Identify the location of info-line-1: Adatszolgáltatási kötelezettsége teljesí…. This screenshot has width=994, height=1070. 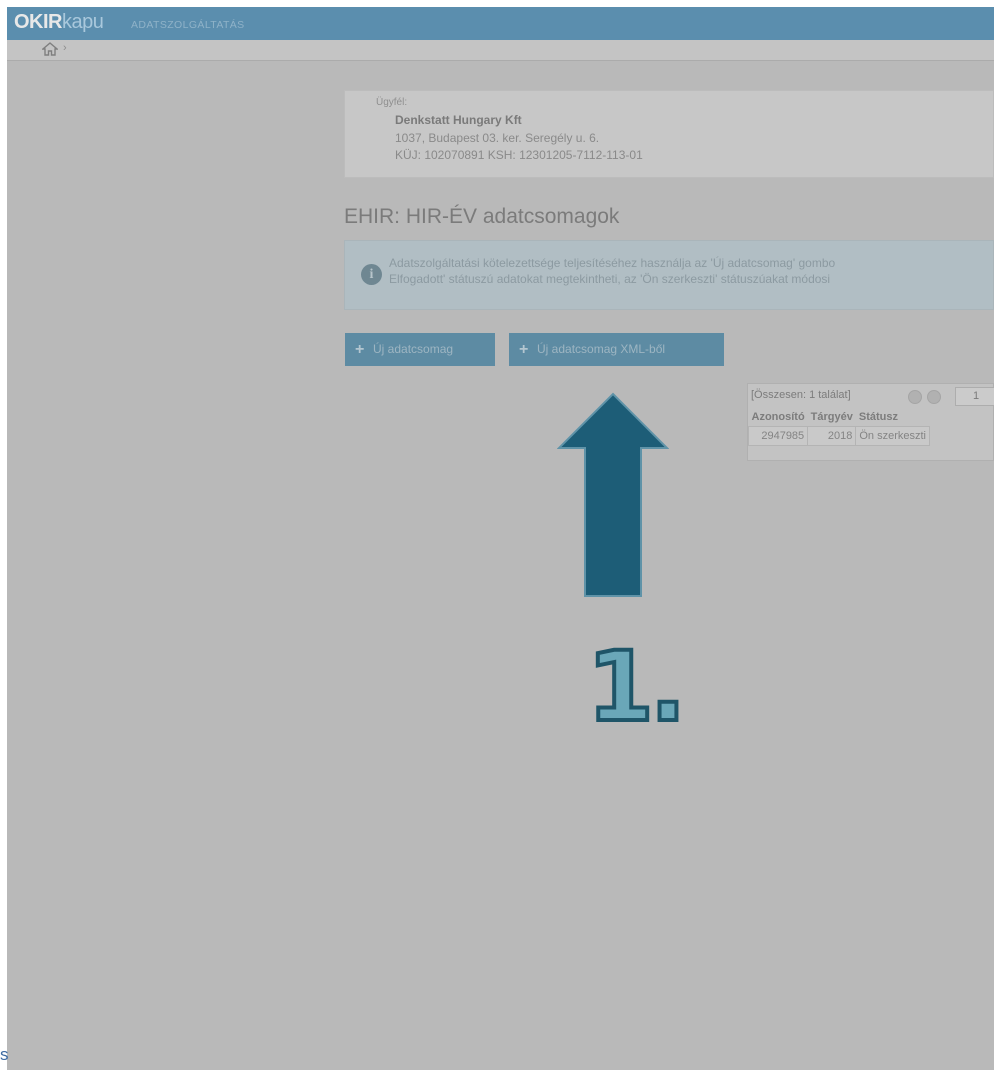
(612, 263).